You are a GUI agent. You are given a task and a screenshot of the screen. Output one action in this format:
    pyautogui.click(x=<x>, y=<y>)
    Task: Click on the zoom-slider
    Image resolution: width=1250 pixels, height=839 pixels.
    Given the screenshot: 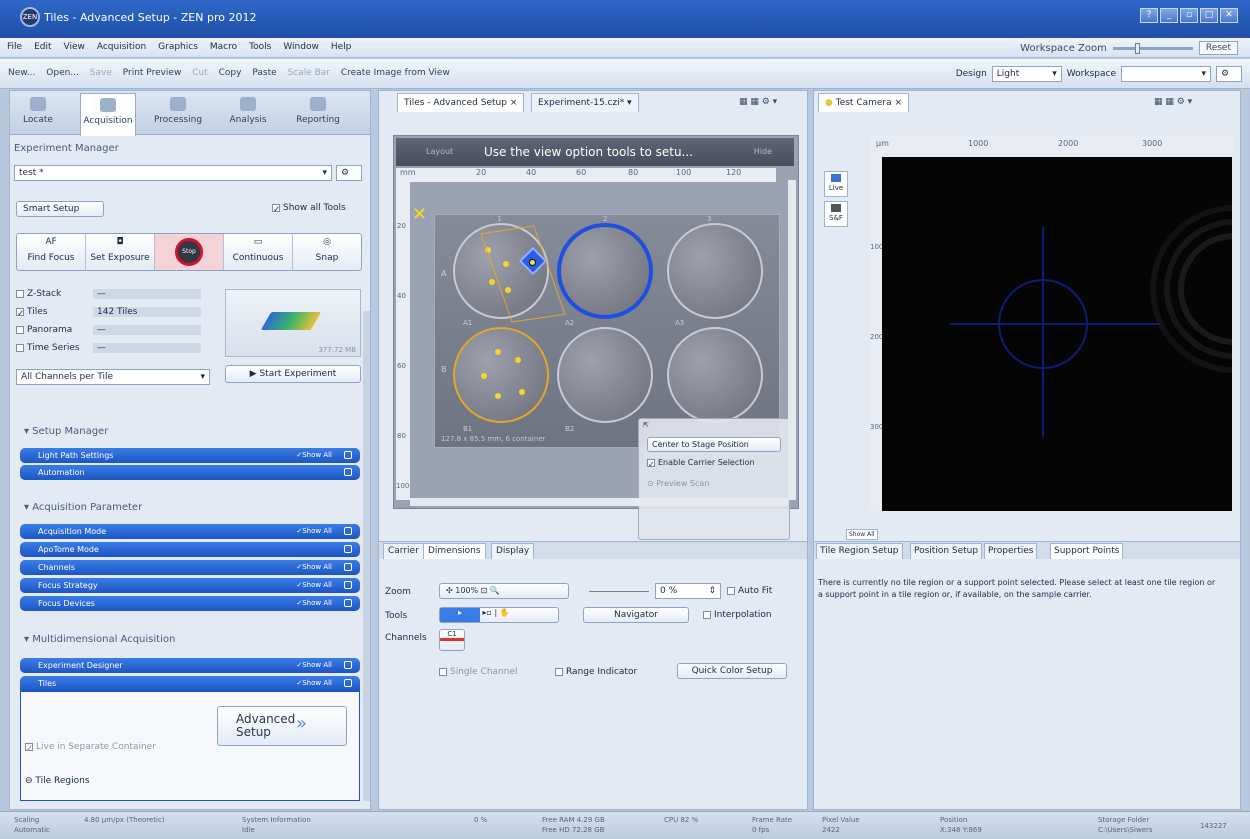 What is the action you would take?
    pyautogui.click(x=619, y=591)
    